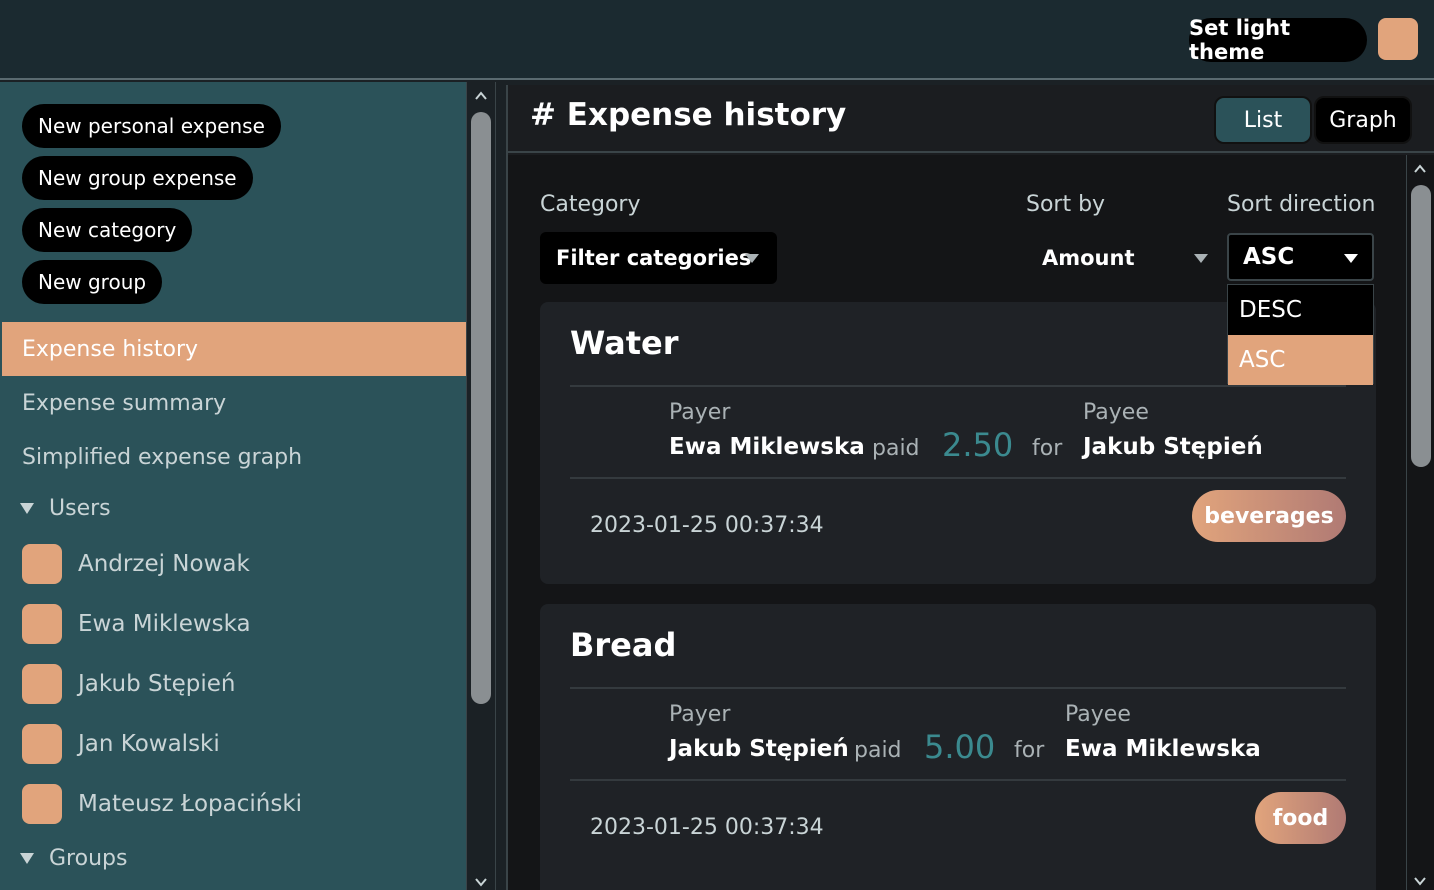  I want to click on payer-name: Jakub Stępień, so click(759, 749).